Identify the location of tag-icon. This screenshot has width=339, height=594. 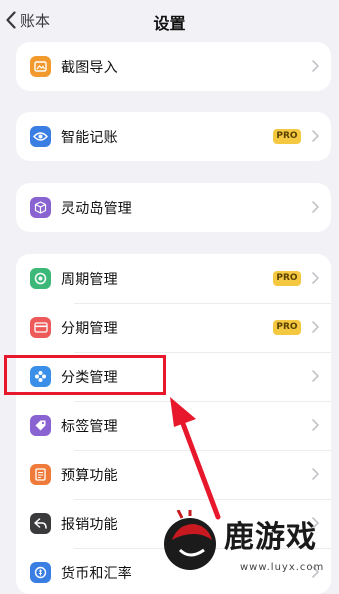
(40, 425).